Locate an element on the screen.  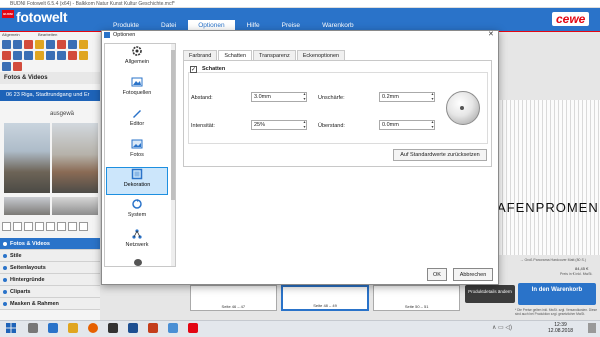
open-icon is located at coordinates (17, 44).